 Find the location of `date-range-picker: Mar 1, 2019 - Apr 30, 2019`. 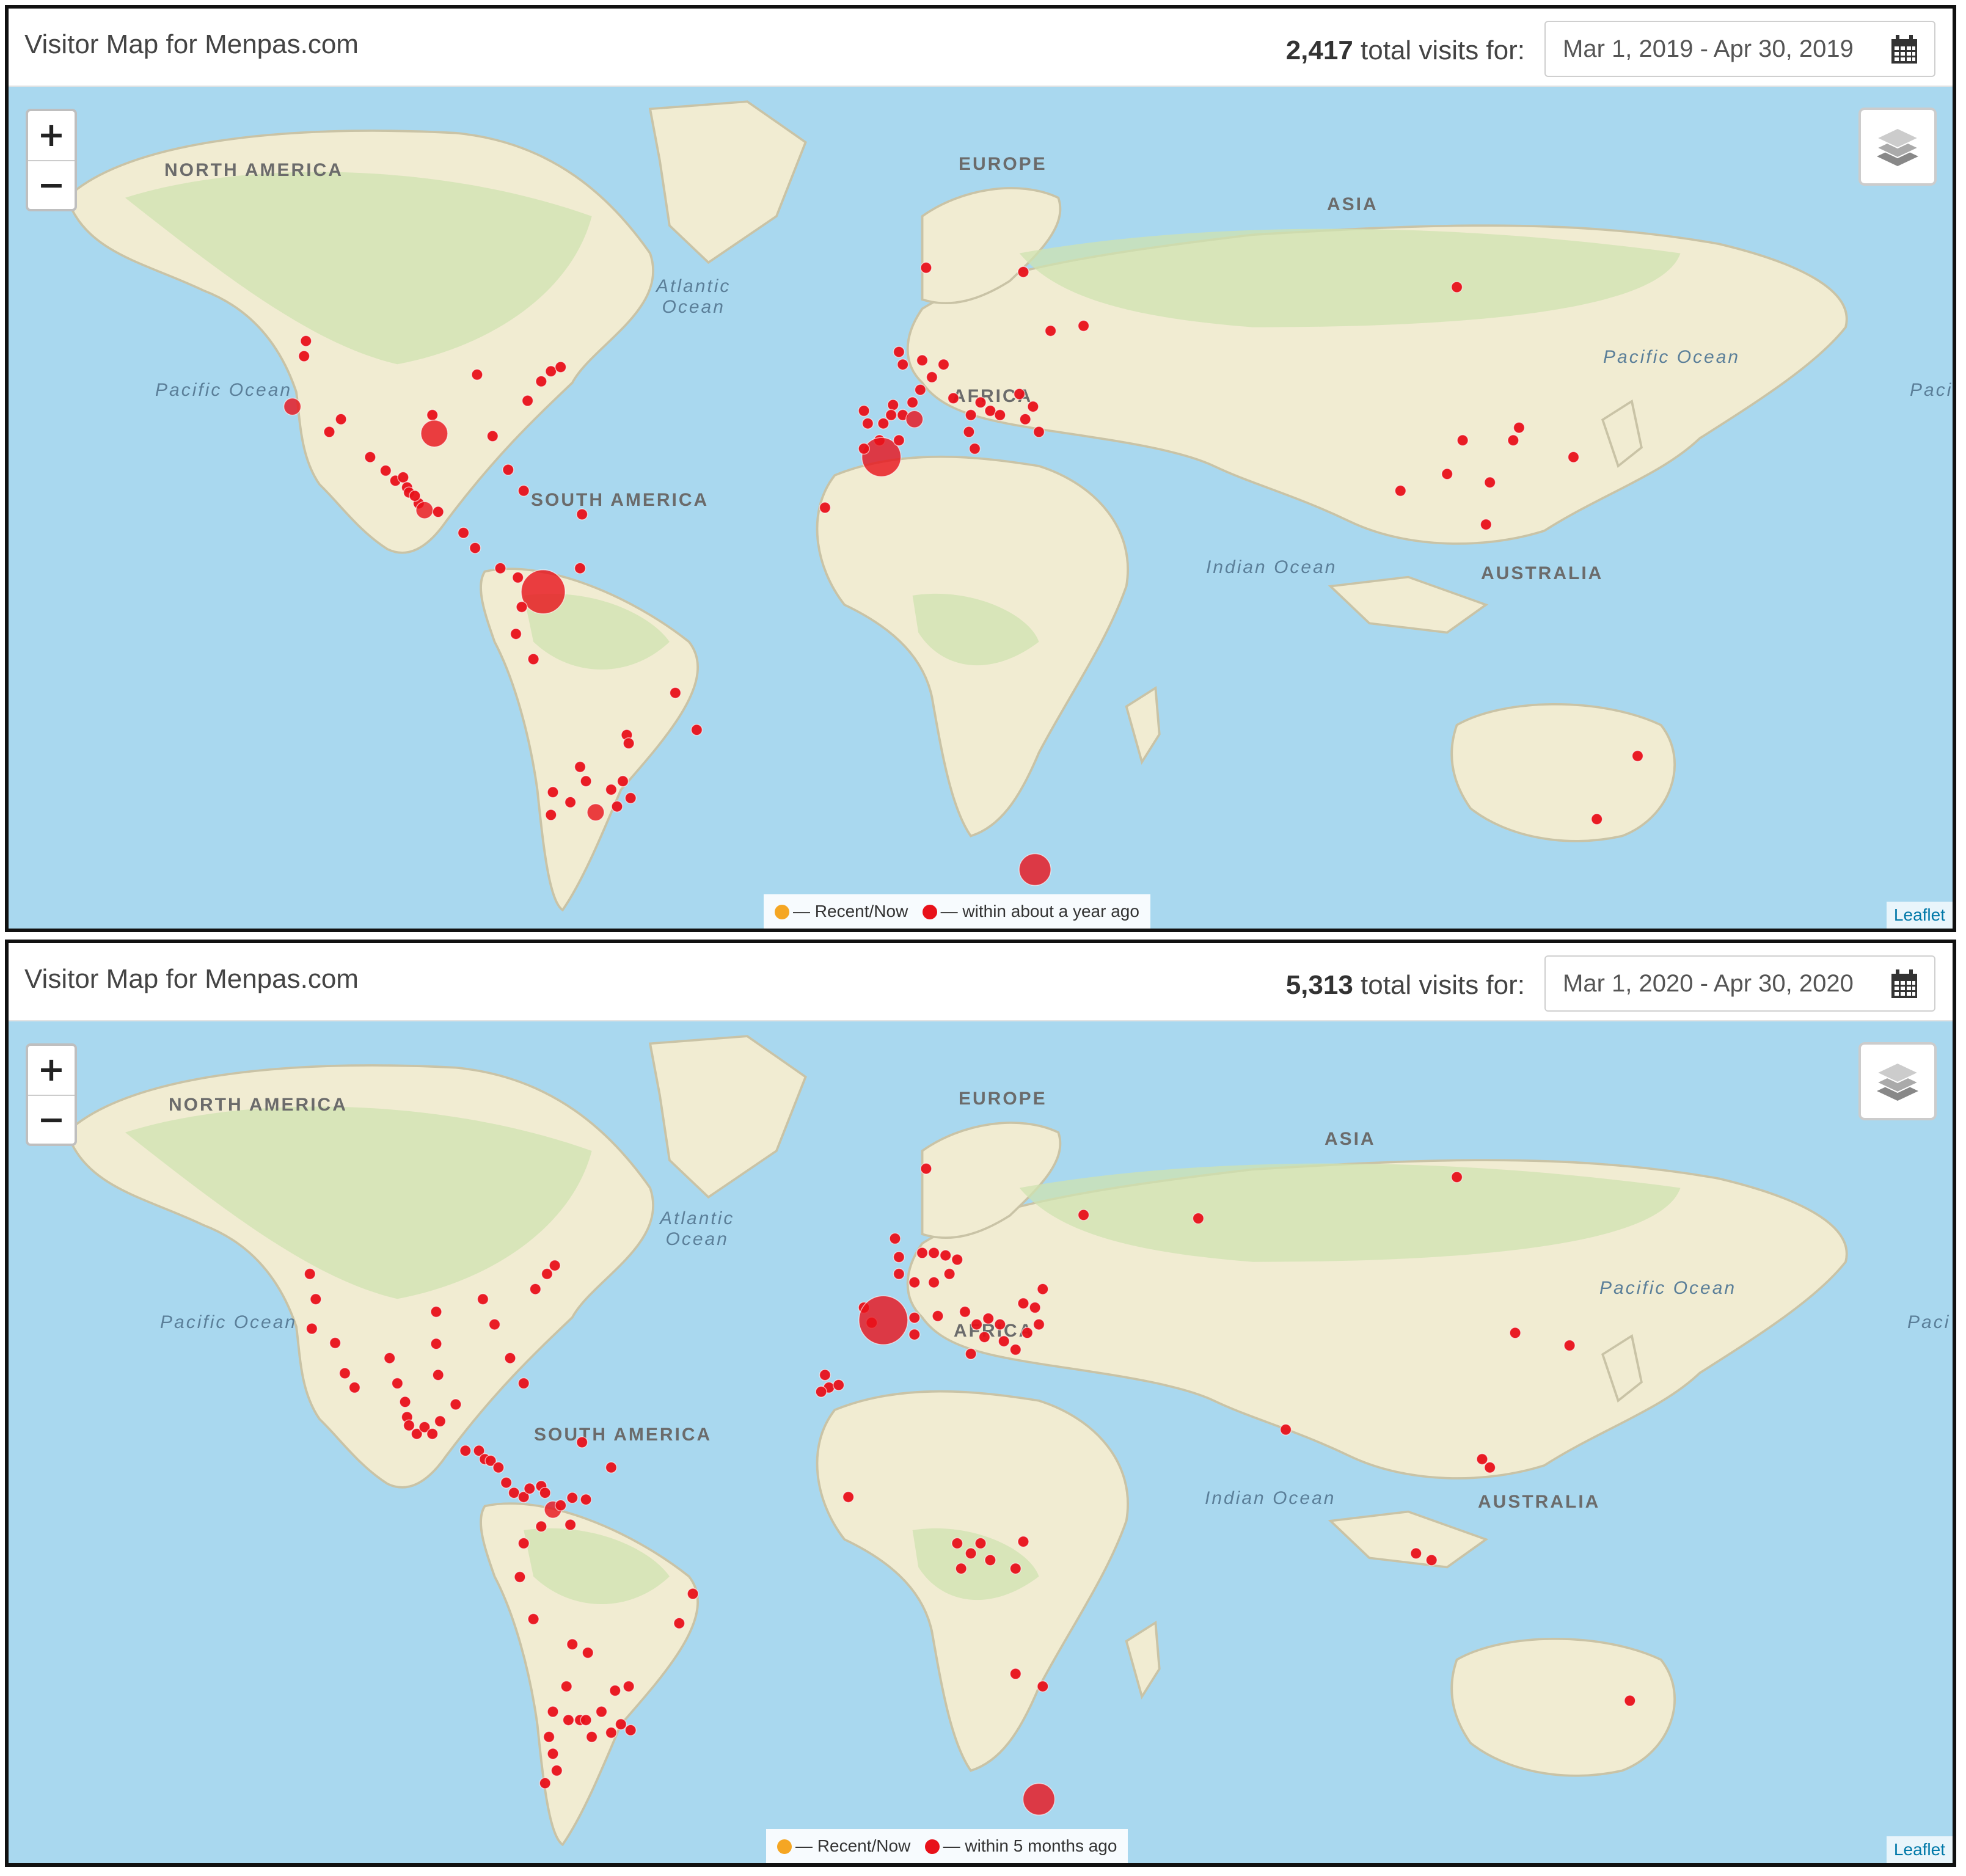

date-range-picker: Mar 1, 2019 - Apr 30, 2019 is located at coordinates (1739, 49).